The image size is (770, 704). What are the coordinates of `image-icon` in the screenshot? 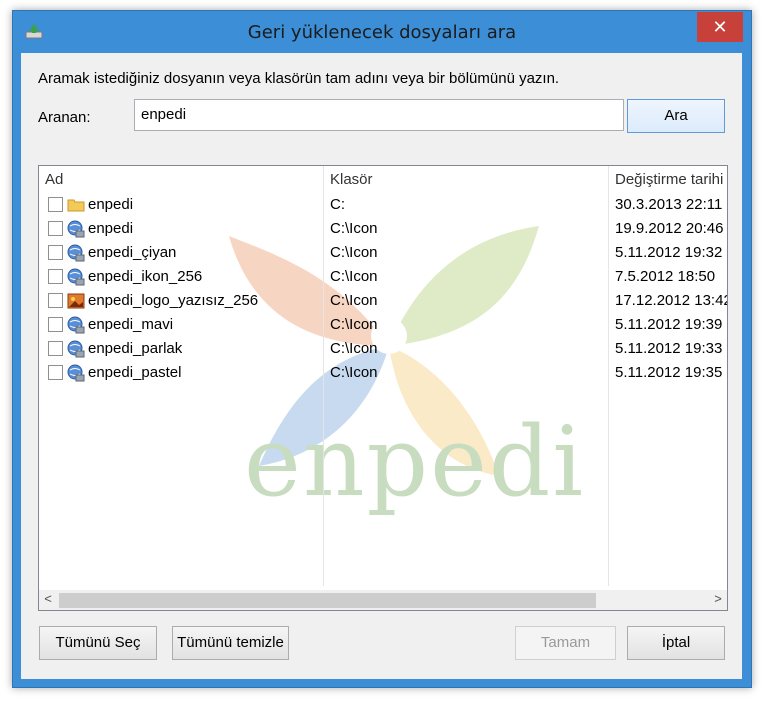 It's located at (76, 301).